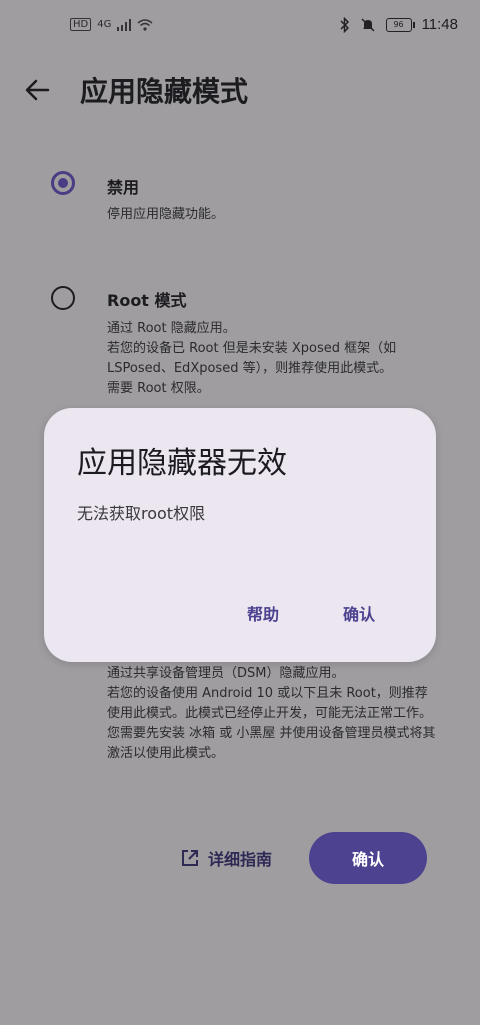 This screenshot has width=480, height=1025. I want to click on bluetooth-icon, so click(344, 24).